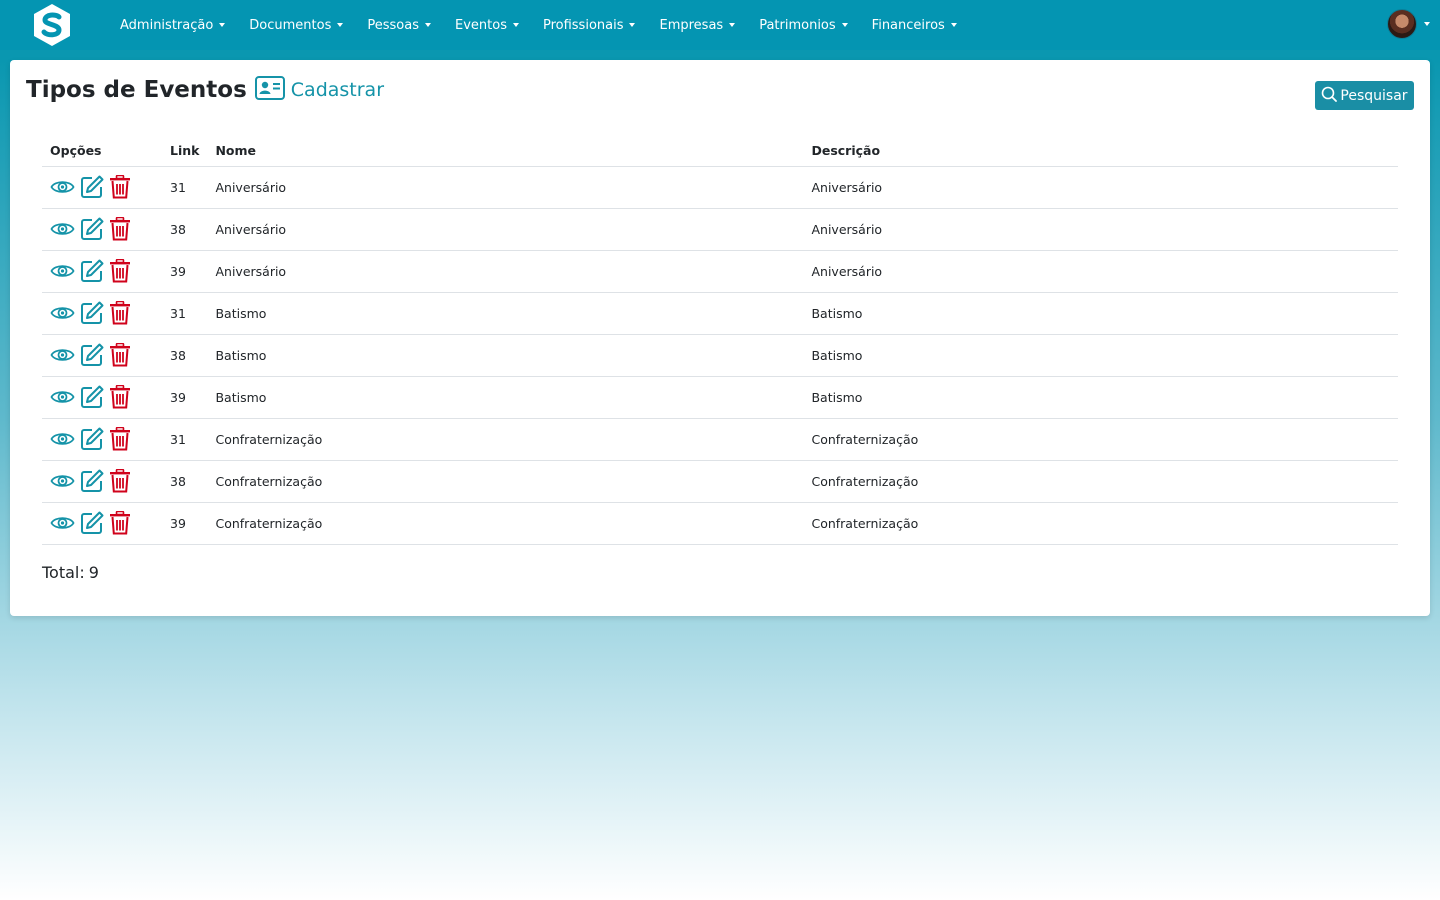 The image size is (1440, 900). I want to click on search-button: Pesquisar, so click(1364, 95).